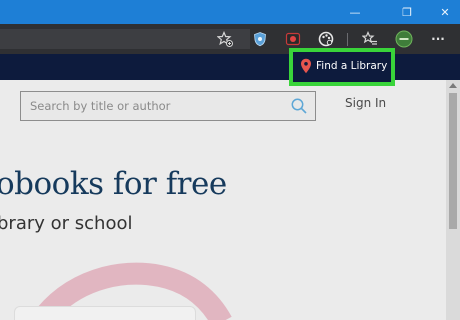 Image resolution: width=460 pixels, height=320 pixels. What do you see at coordinates (306, 66) in the screenshot?
I see `location-pin-icon` at bounding box center [306, 66].